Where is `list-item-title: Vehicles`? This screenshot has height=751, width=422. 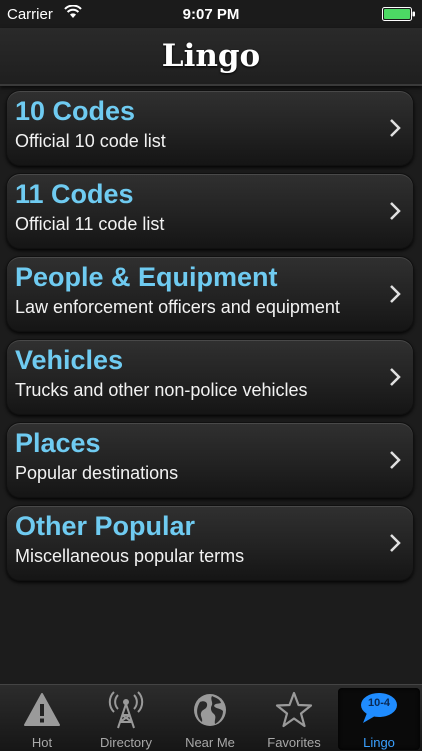
list-item-title: Vehicles is located at coordinates (69, 360).